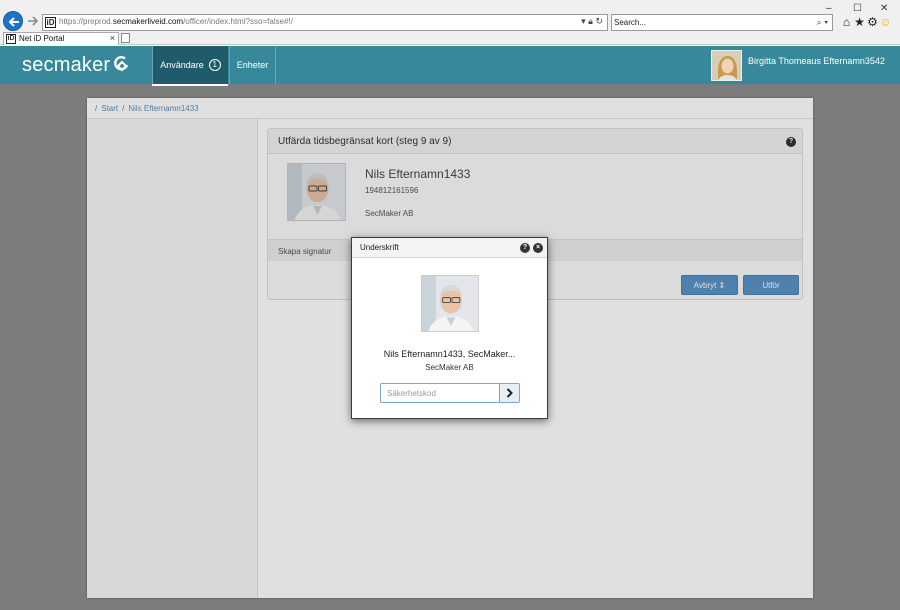  Describe the element at coordinates (816, 61) in the screenshot. I see `user-name: Birgitta Thomeaus Efternamn3542` at that location.